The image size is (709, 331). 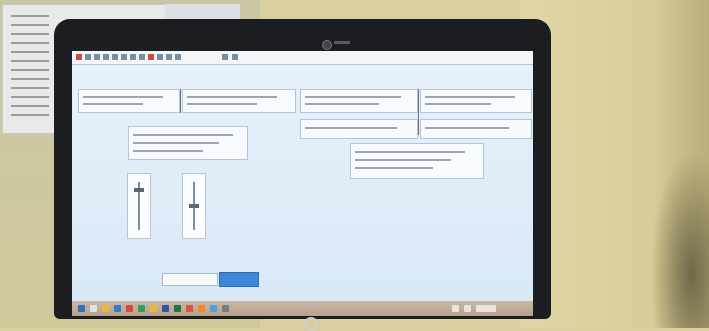 I want to click on store-icon, so click(x=141, y=308).